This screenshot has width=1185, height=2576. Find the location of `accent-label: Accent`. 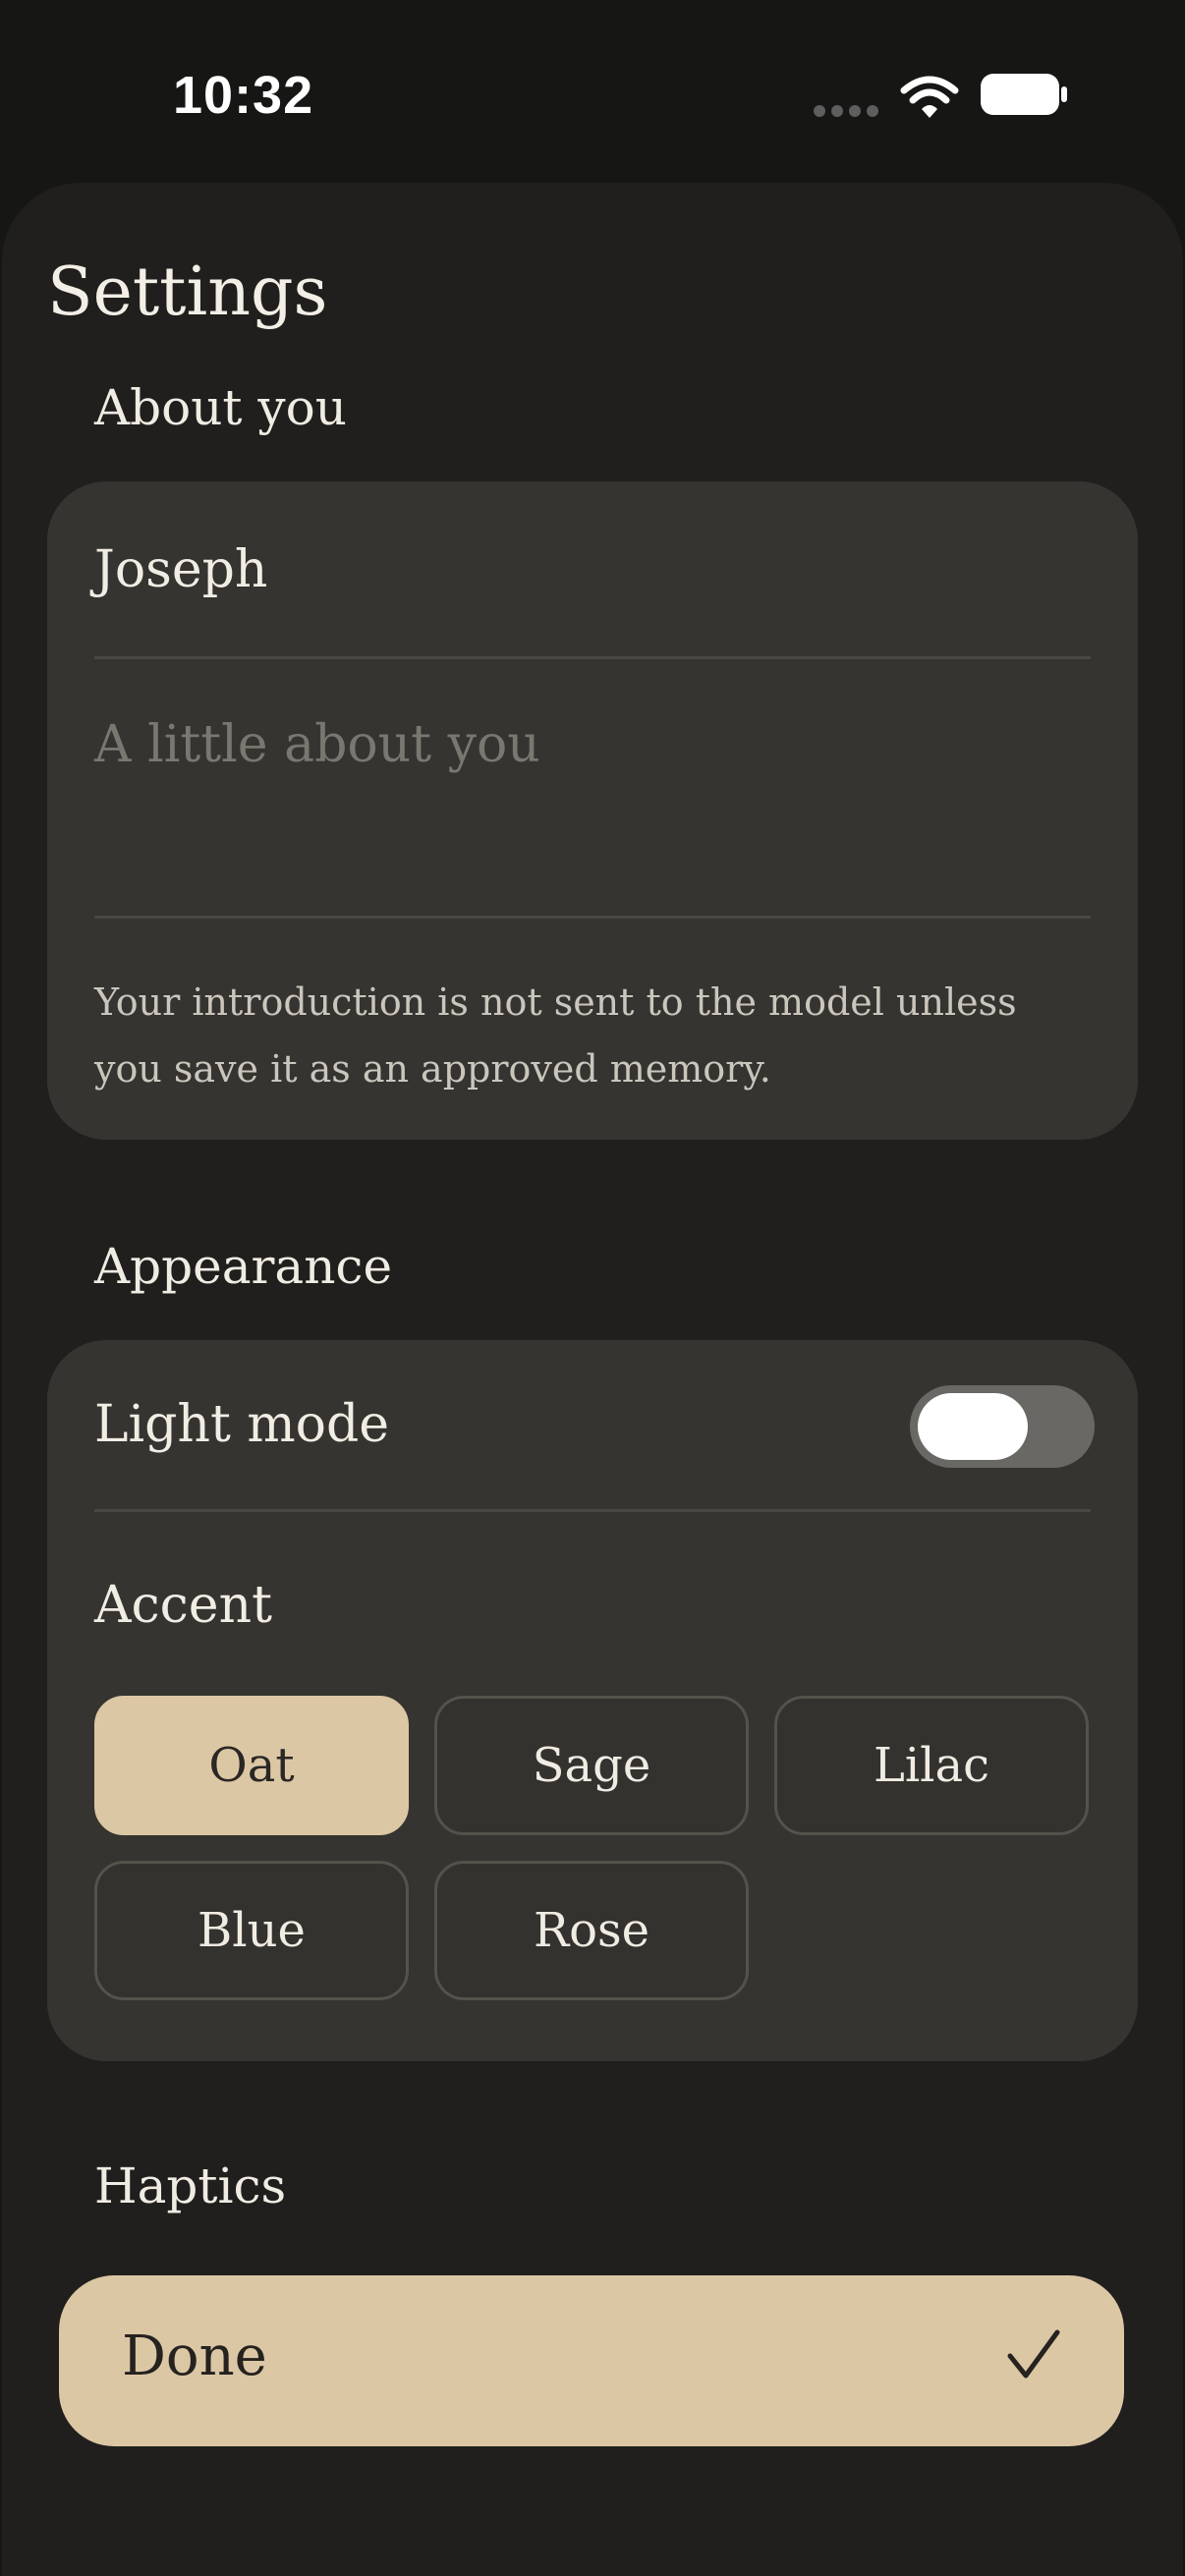

accent-label: Accent is located at coordinates (183, 1605).